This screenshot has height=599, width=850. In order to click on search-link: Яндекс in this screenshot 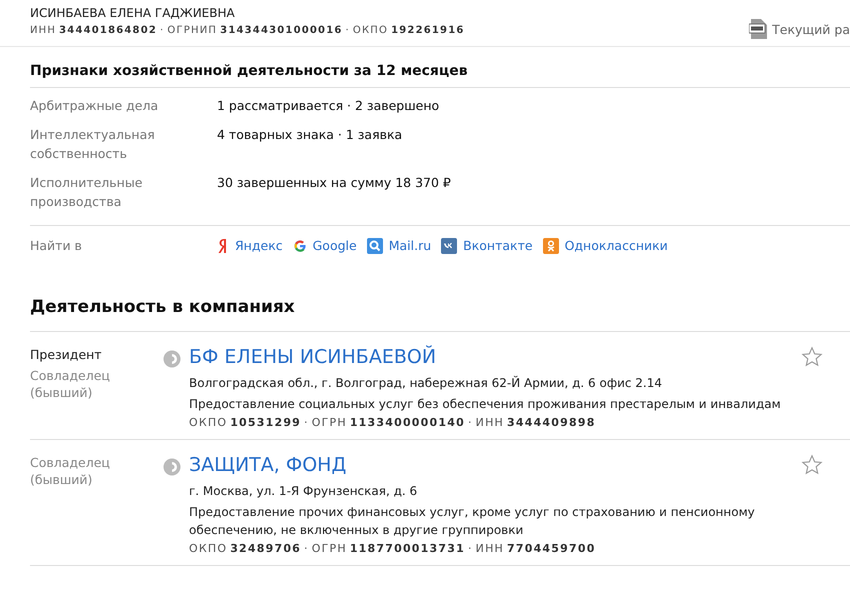, I will do `click(250, 245)`.